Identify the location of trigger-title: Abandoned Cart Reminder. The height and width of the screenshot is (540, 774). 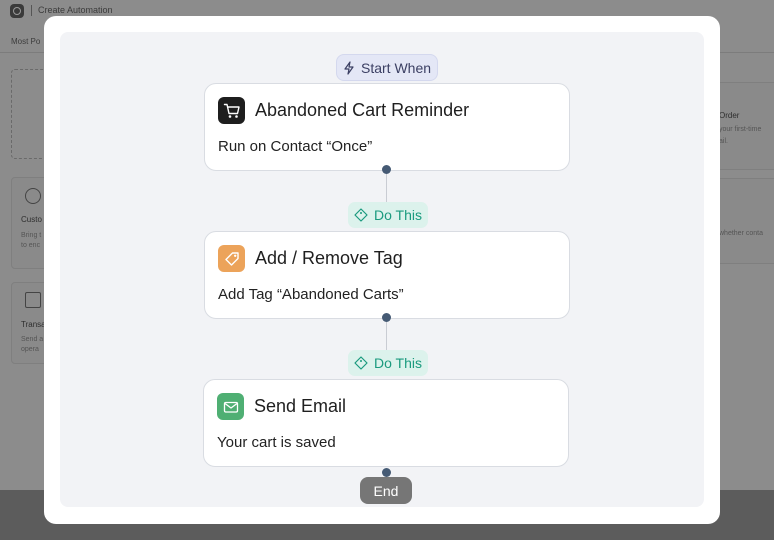
(362, 110).